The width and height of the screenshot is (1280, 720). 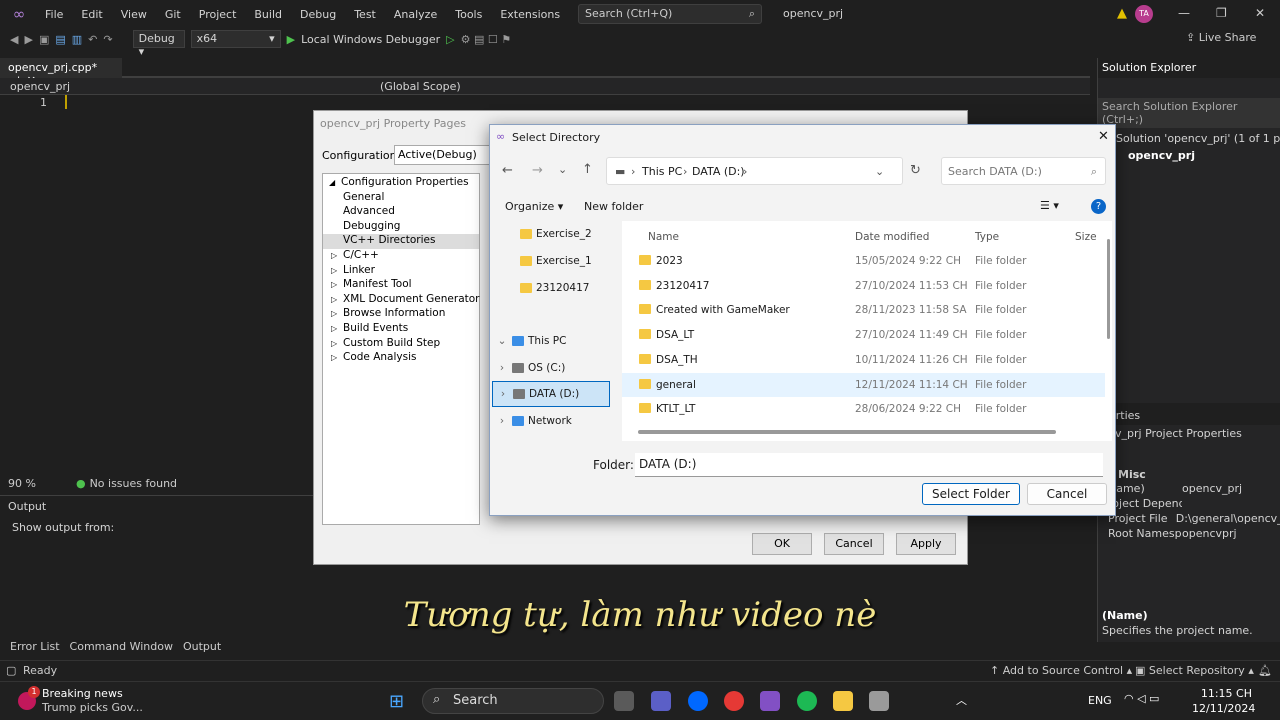 What do you see at coordinates (1189, 518) in the screenshot?
I see `property-row: Project File D:\general\opencv_p` at bounding box center [1189, 518].